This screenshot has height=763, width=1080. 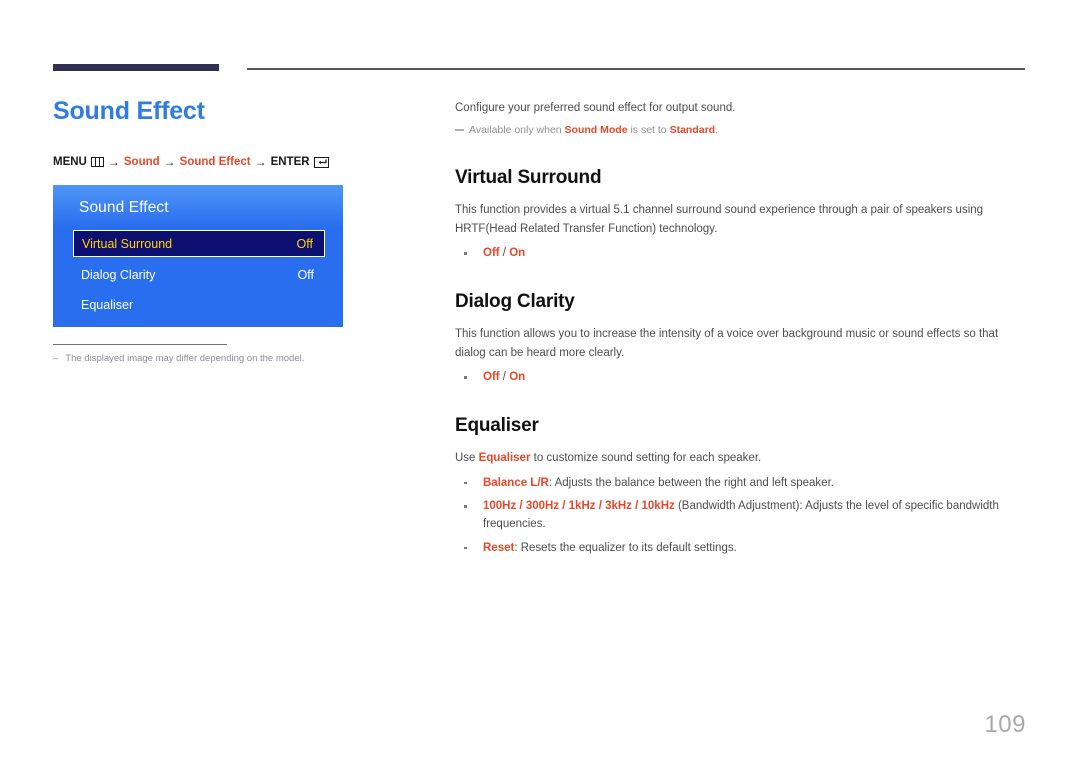 I want to click on section-heading-virtual-surround: Virtual Surround, so click(x=528, y=177).